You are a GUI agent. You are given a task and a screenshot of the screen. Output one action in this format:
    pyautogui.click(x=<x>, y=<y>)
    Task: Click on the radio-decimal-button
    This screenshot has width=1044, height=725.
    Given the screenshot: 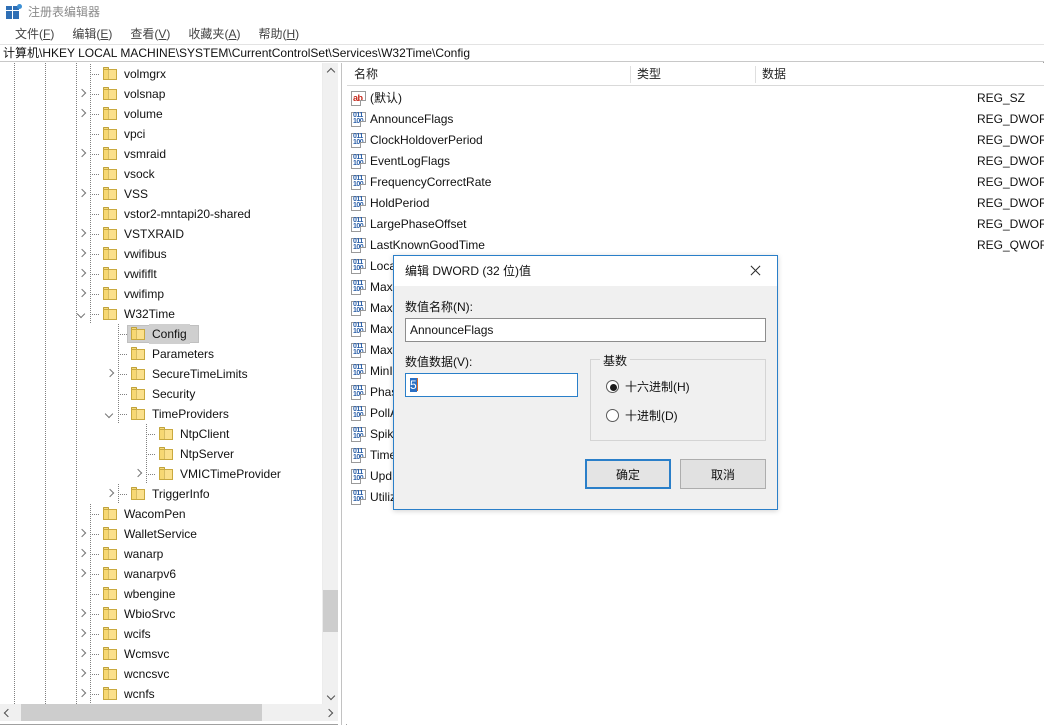 What is the action you would take?
    pyautogui.click(x=612, y=415)
    